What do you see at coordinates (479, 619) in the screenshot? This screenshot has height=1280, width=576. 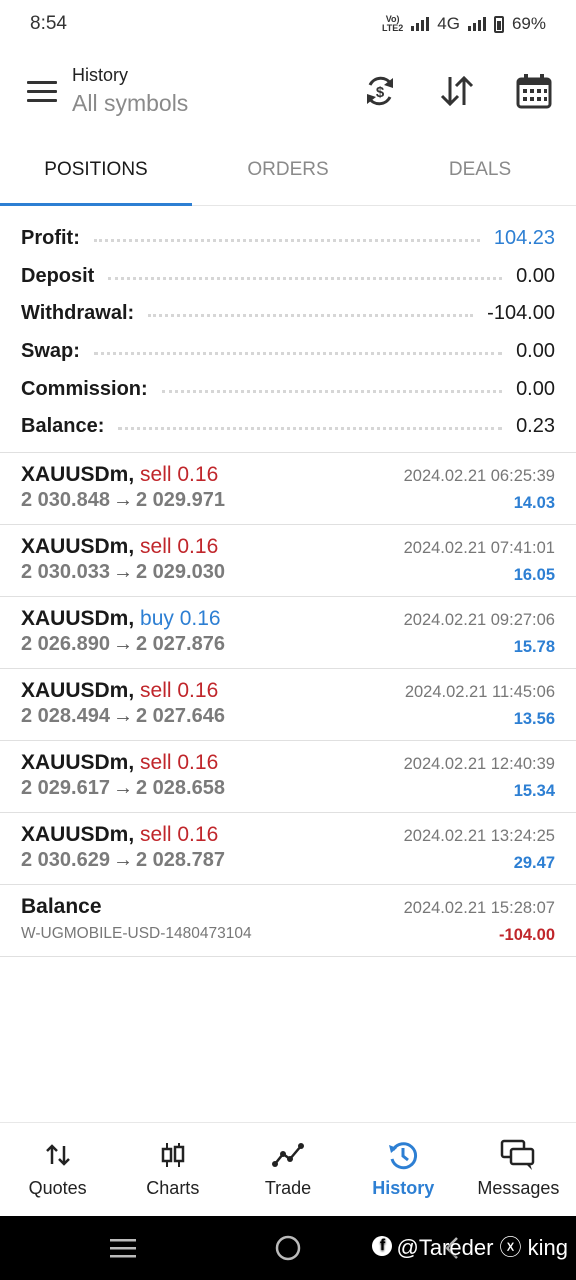 I see `position-time: 2024.02.21 09:27:06` at bounding box center [479, 619].